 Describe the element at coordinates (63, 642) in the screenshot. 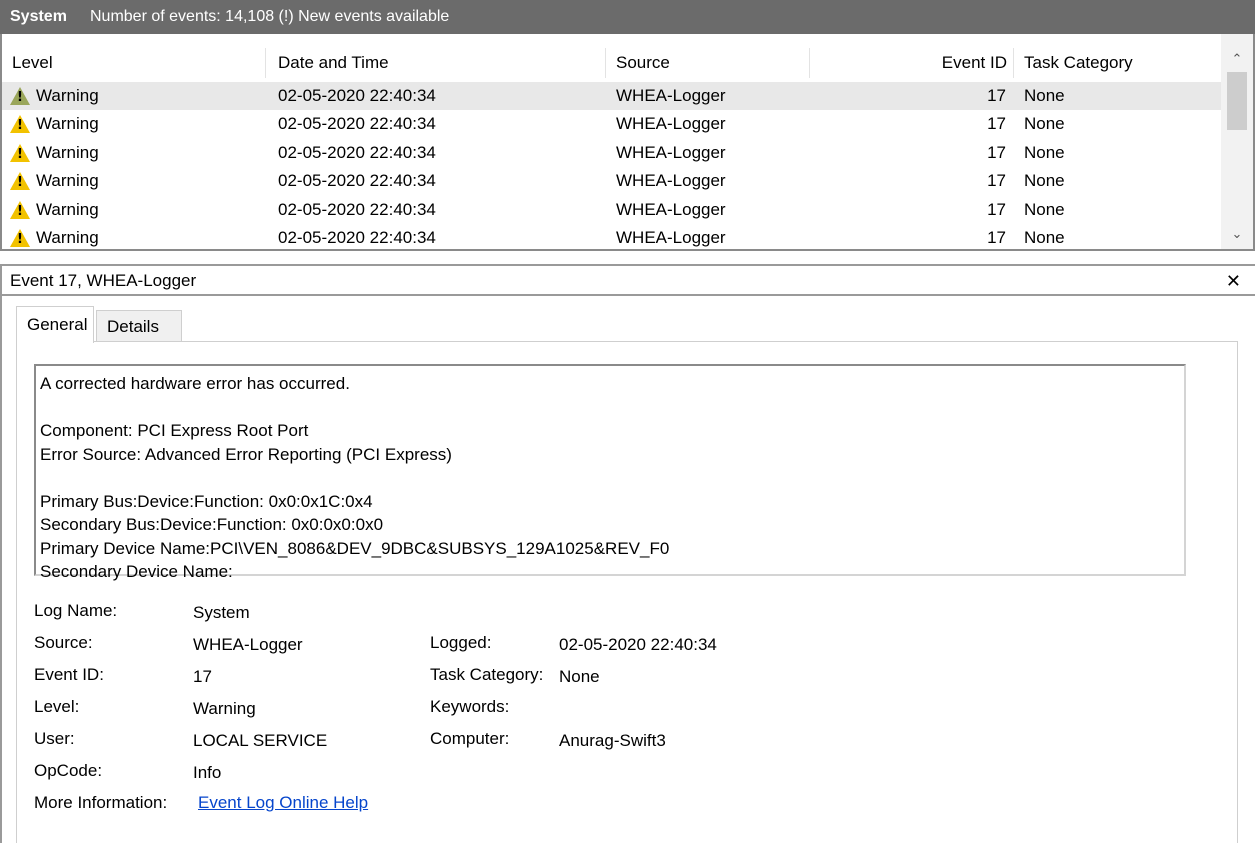

I see `source-label: Source:` at that location.